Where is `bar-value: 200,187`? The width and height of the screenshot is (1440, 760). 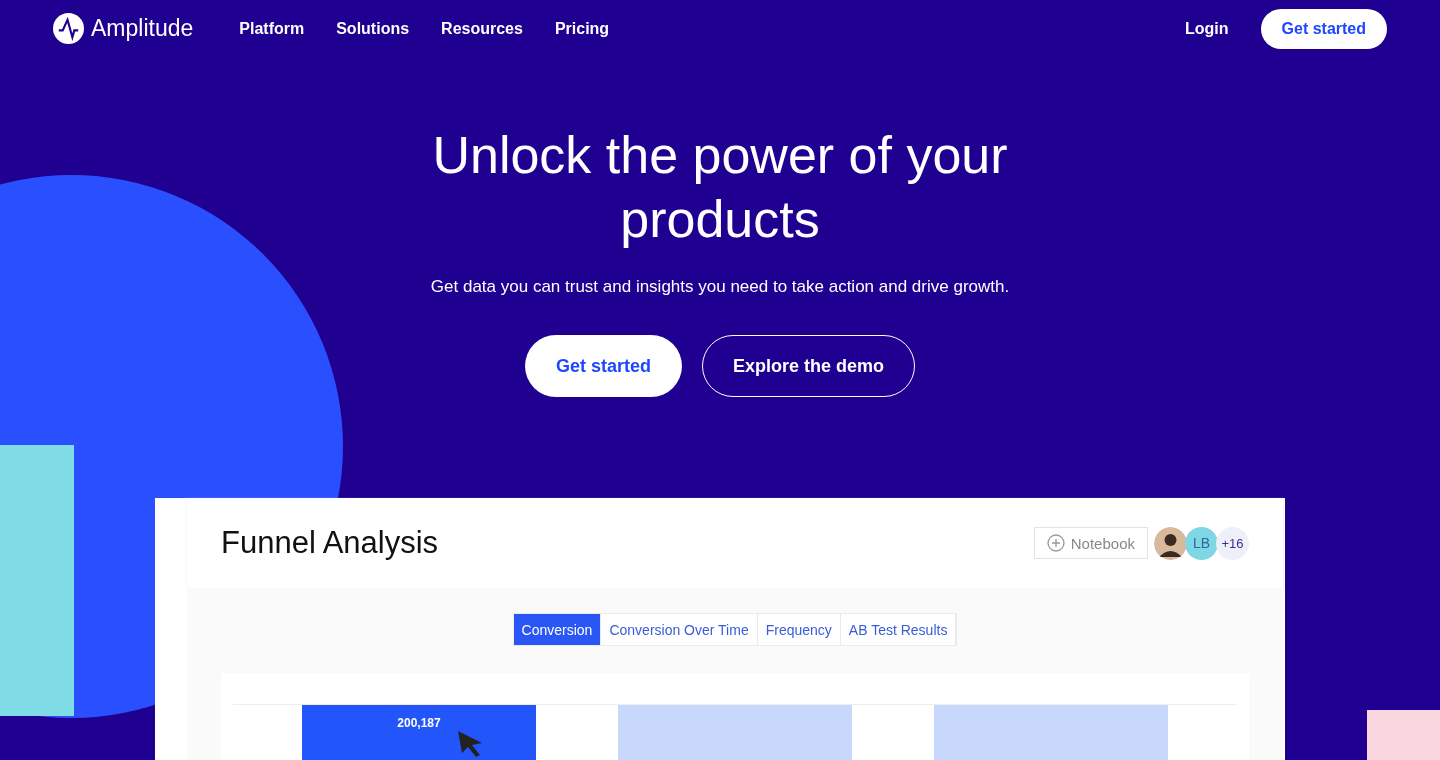
bar-value: 200,187 is located at coordinates (419, 723).